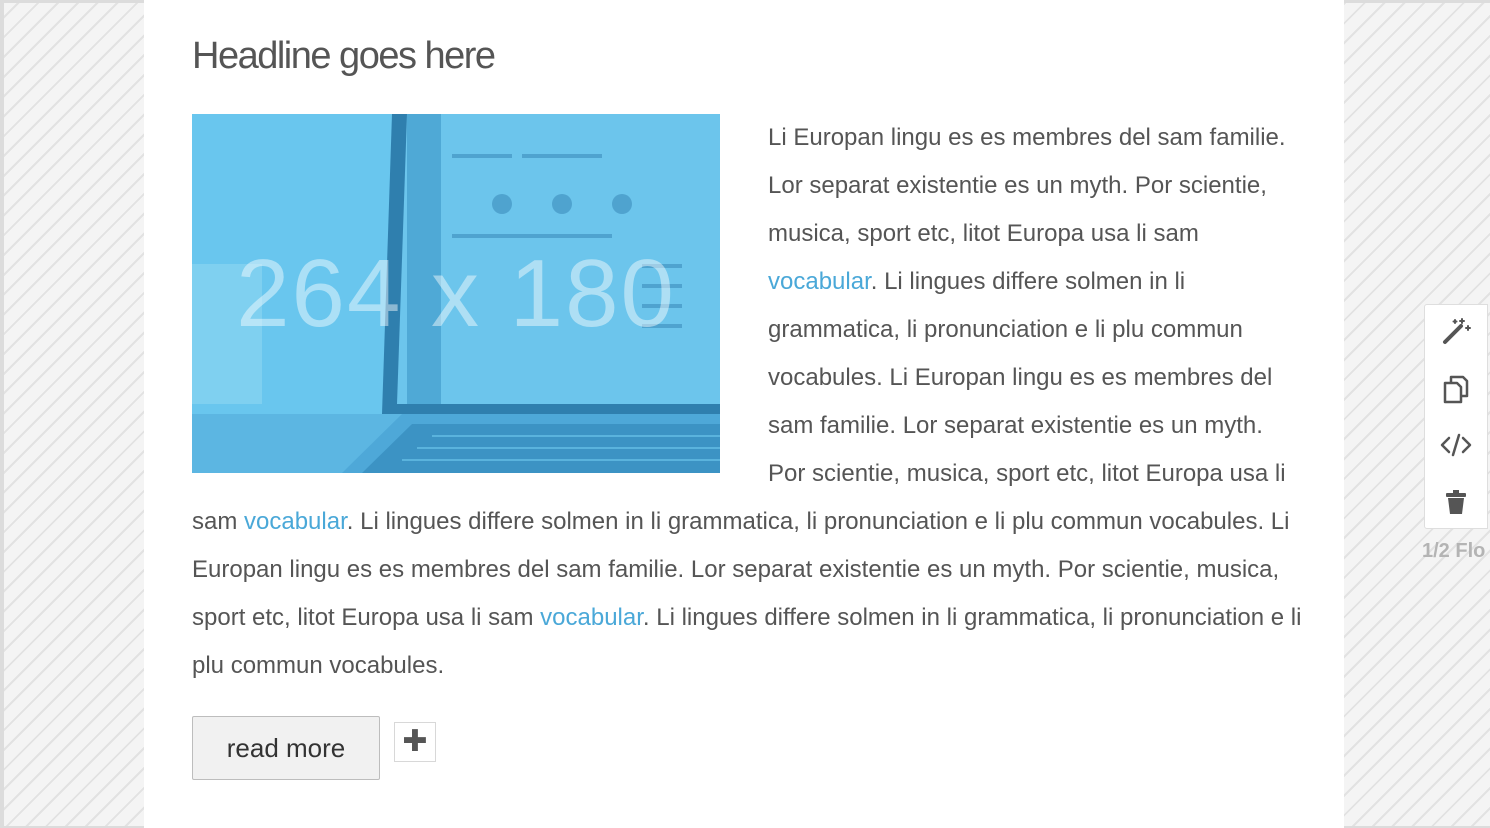 This screenshot has width=1490, height=828. What do you see at coordinates (415, 742) in the screenshot?
I see `add-button: ✚` at bounding box center [415, 742].